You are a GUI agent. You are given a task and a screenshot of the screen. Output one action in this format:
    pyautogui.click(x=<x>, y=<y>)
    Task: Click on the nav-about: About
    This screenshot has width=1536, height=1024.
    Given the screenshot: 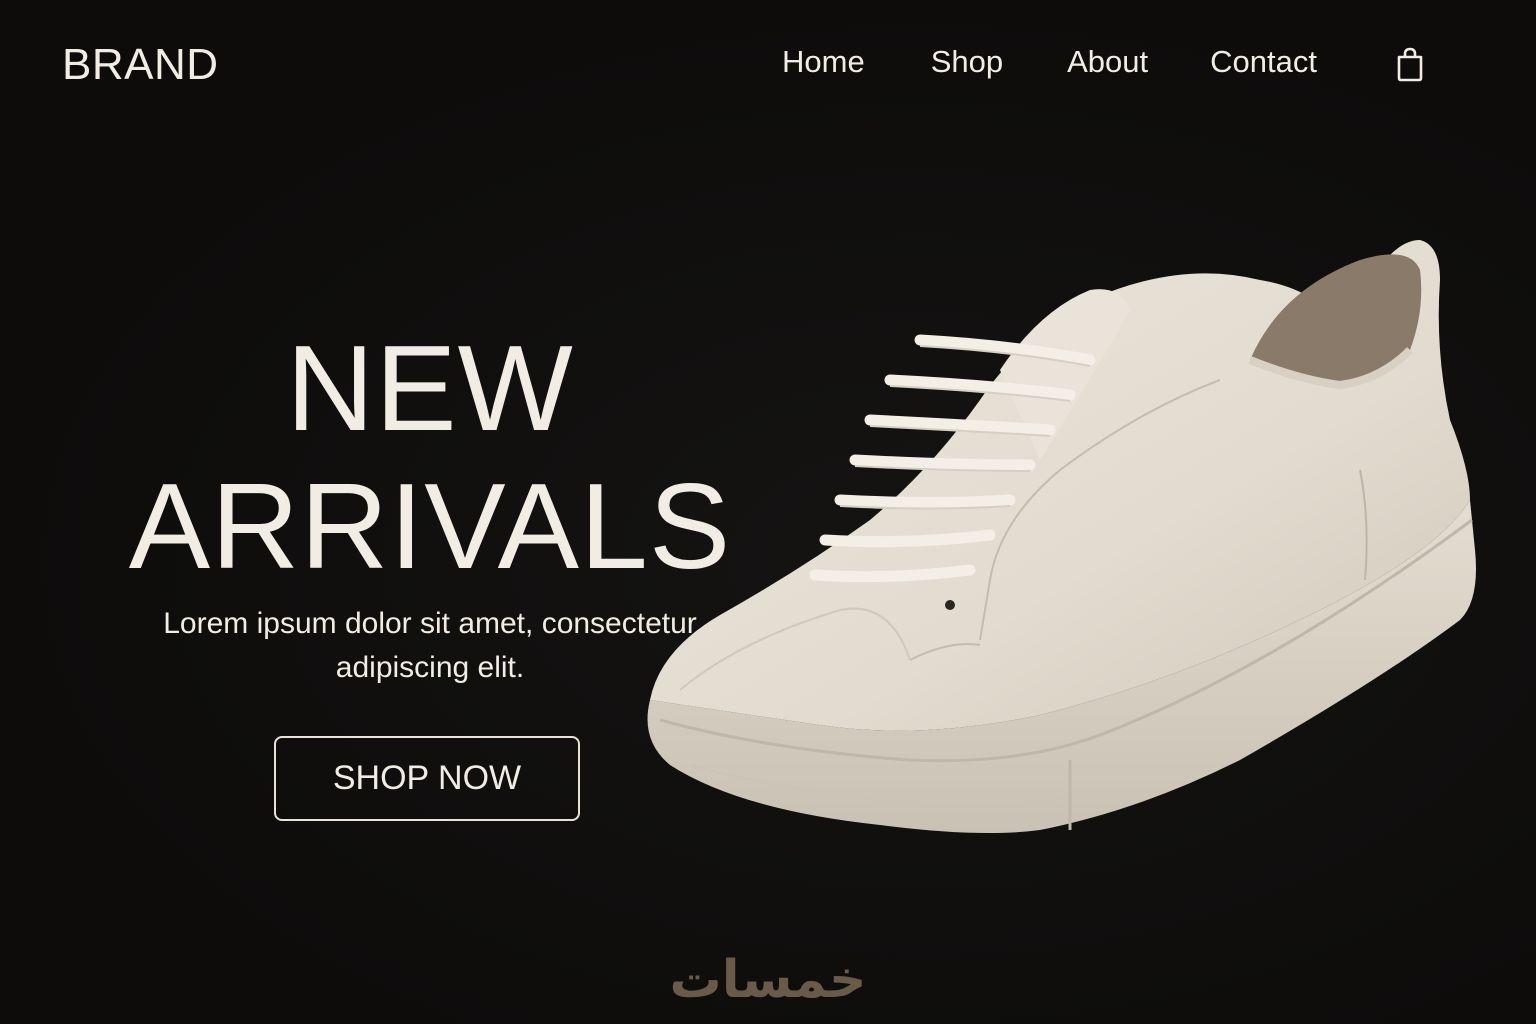 What is the action you would take?
    pyautogui.click(x=1107, y=62)
    